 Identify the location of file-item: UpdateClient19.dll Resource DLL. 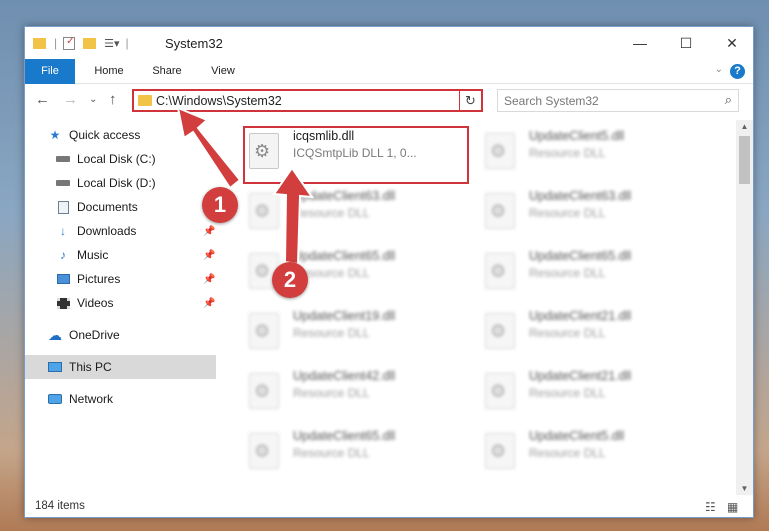
(353, 331).